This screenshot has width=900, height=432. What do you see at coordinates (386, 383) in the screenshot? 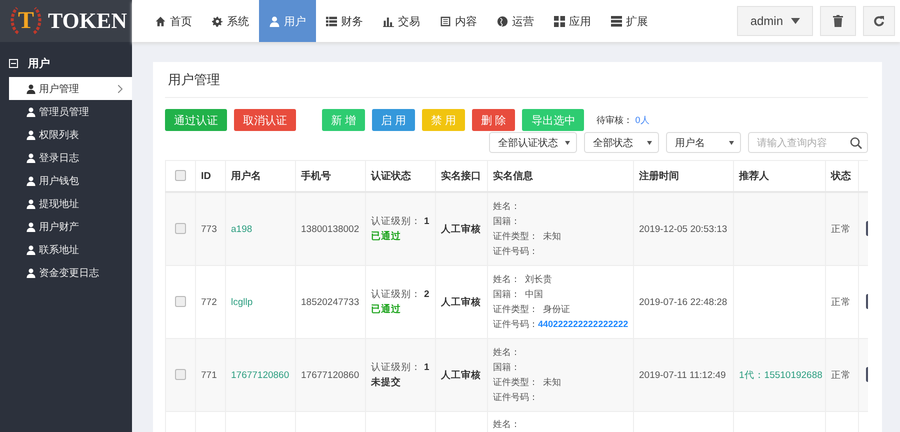
I see `auth-status: 未提交` at bounding box center [386, 383].